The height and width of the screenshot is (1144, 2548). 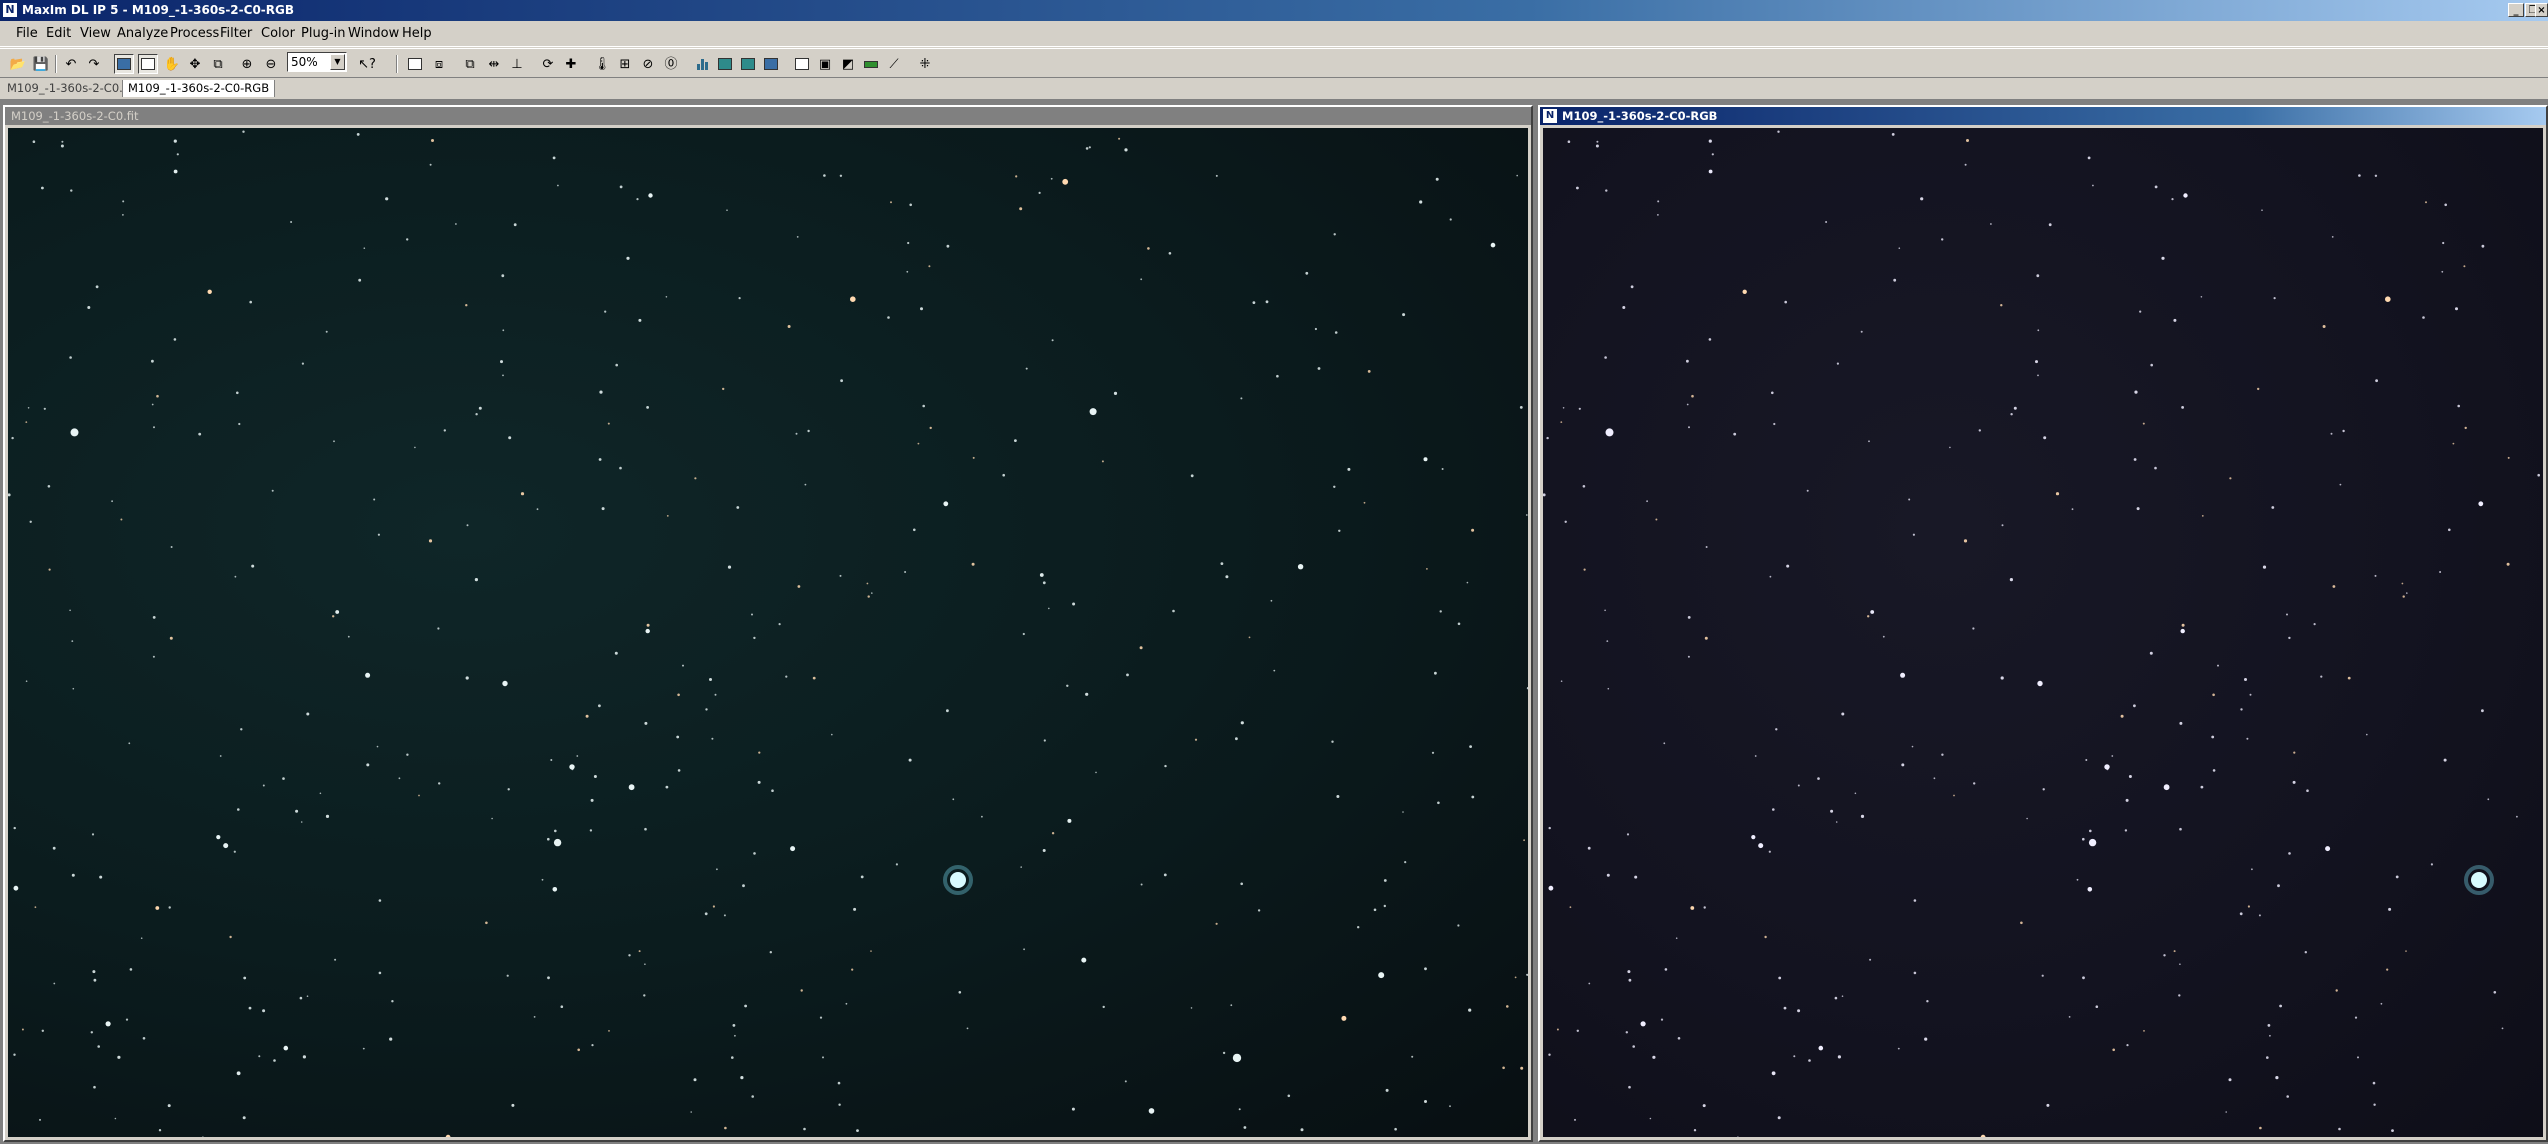 I want to click on window-titlebar-rgb: N M109_-1-360s-2-C0-RGB, so click(x=2043, y=116).